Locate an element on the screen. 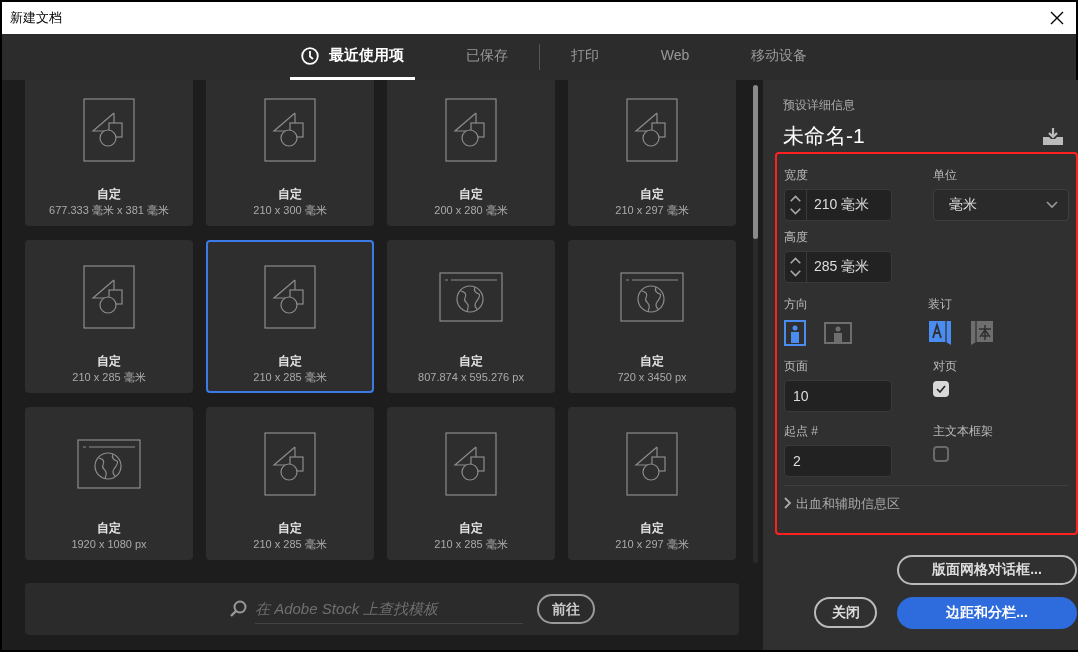 The height and width of the screenshot is (652, 1078). document-name: 未命名-1 is located at coordinates (824, 136).